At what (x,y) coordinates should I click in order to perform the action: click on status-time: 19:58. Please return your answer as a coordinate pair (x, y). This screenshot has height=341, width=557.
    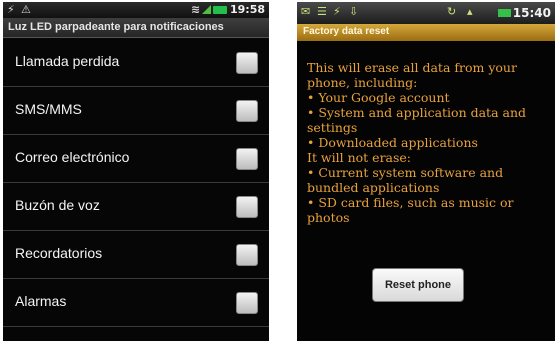
    Looking at the image, I should click on (247, 9).